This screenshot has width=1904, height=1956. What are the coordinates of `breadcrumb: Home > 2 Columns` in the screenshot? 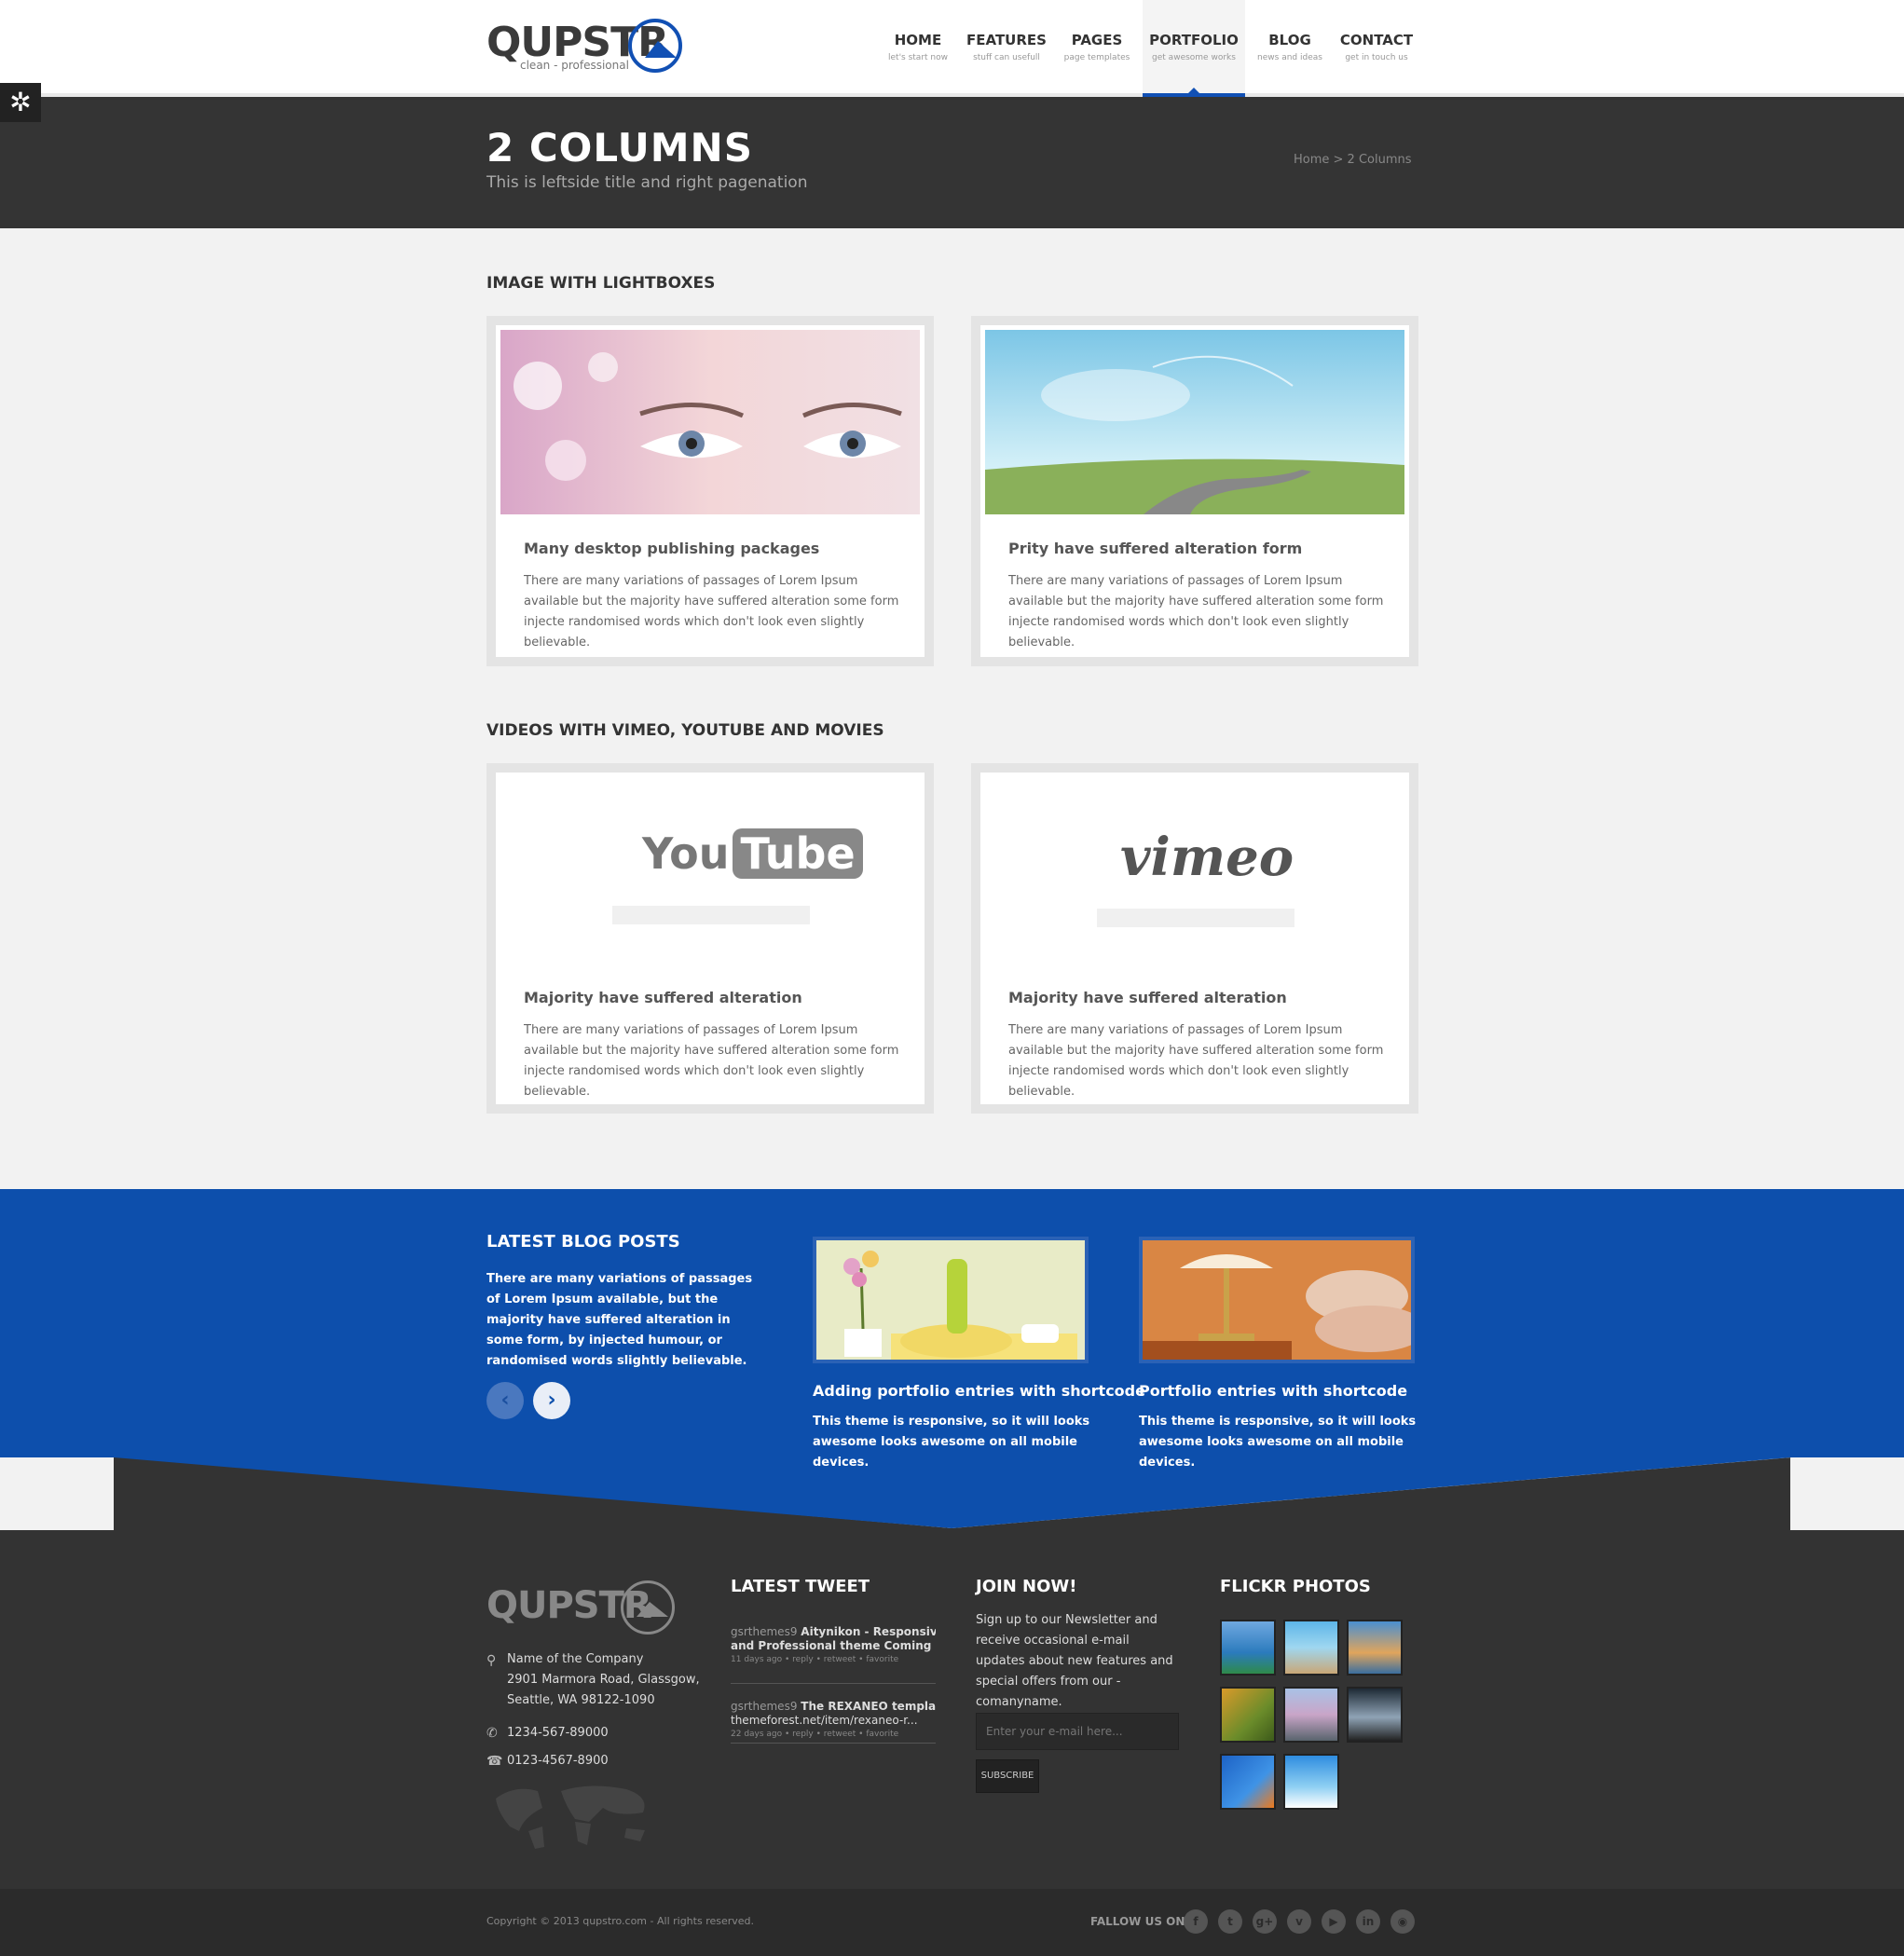 It's located at (1353, 160).